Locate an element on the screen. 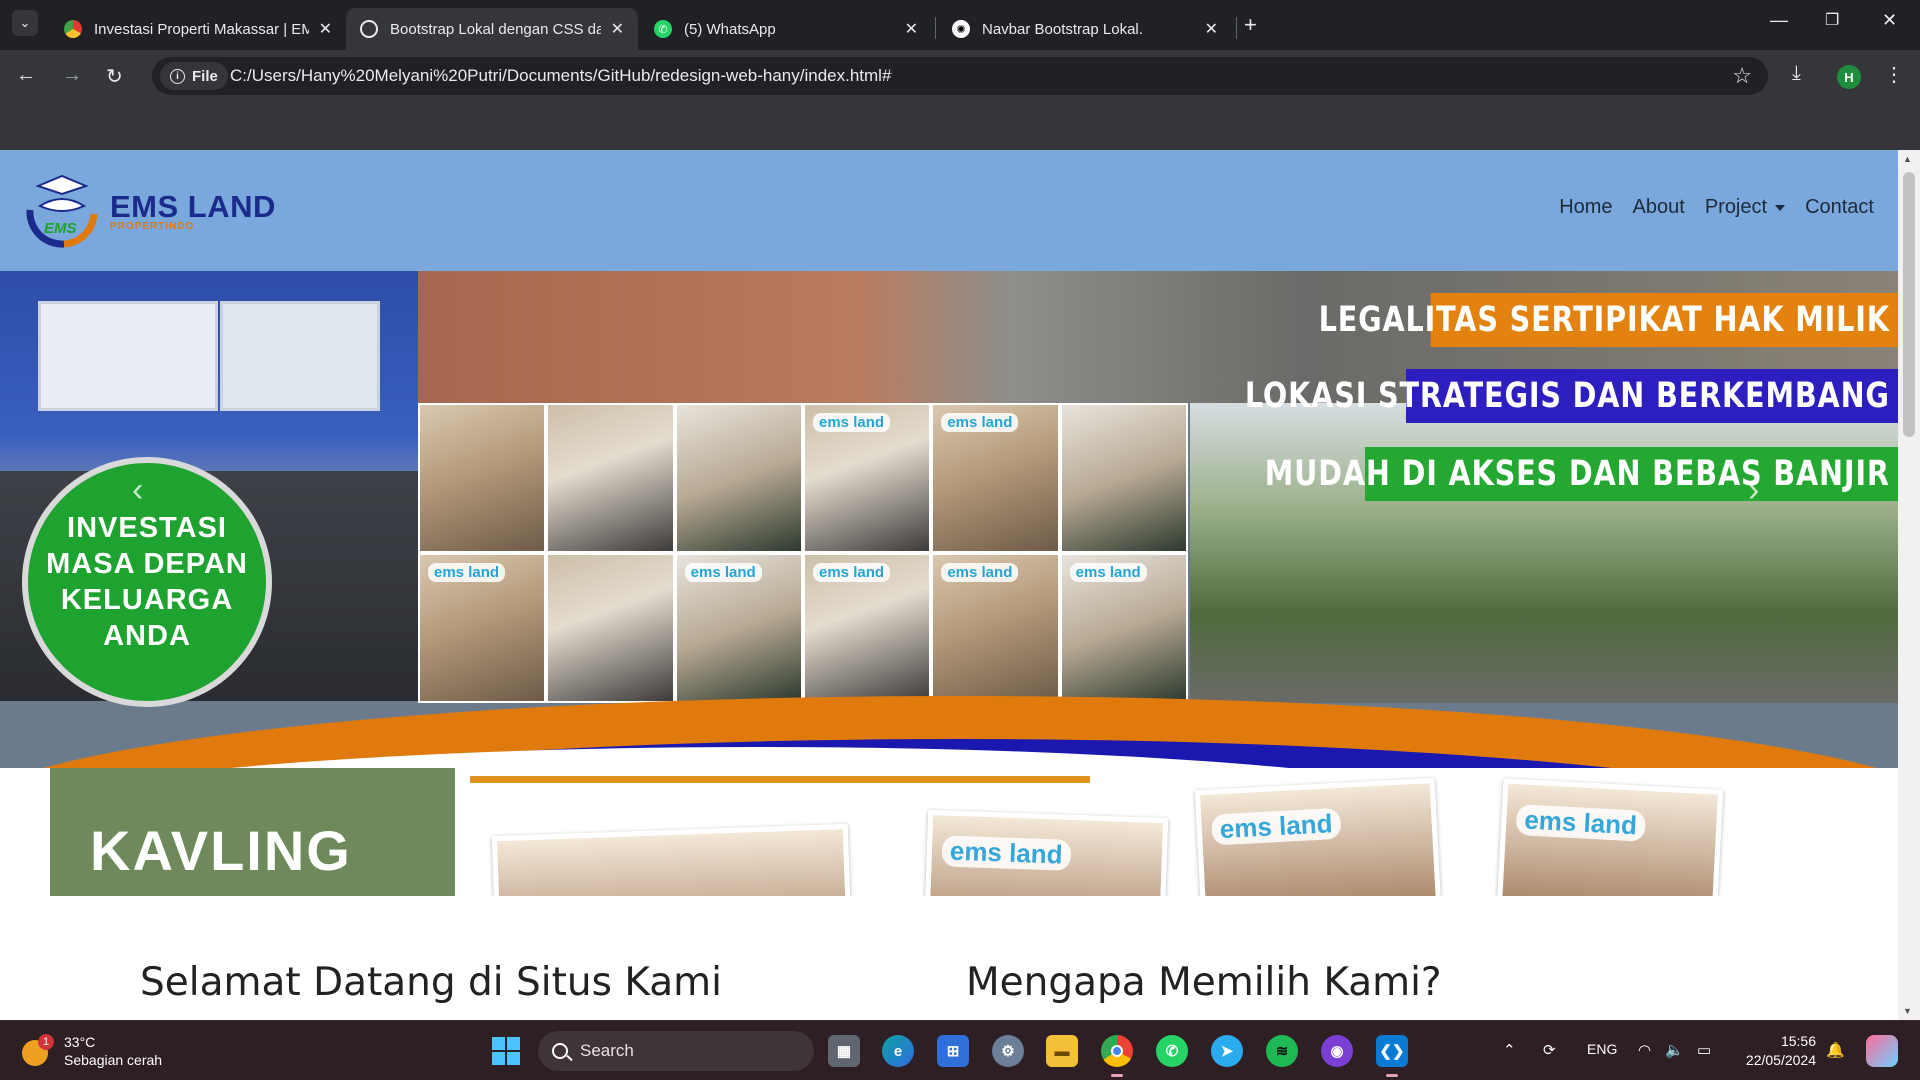  building-window is located at coordinates (300, 356).